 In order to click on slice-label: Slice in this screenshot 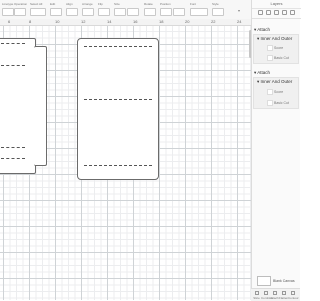, I will do `click(256, 298)`.